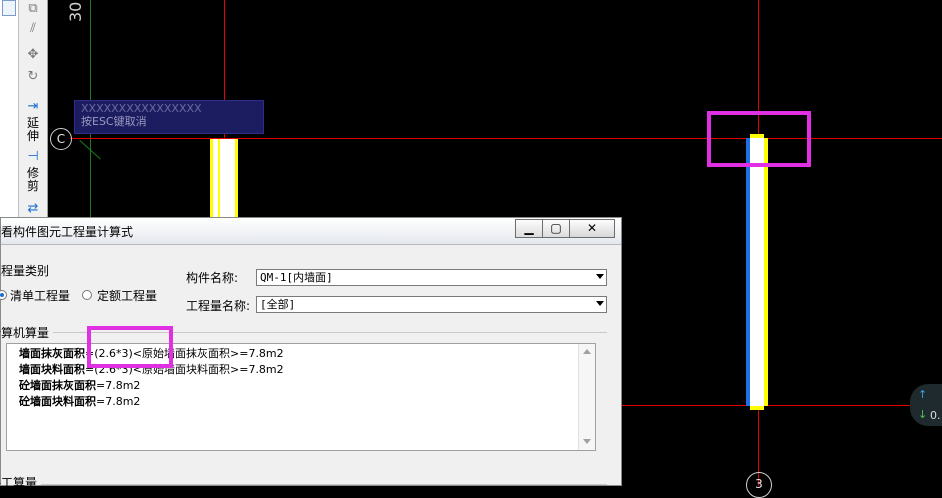 The height and width of the screenshot is (498, 942). I want to click on tooltip-line-1: XXXXXXXXXXXXXXXX, so click(141, 108).